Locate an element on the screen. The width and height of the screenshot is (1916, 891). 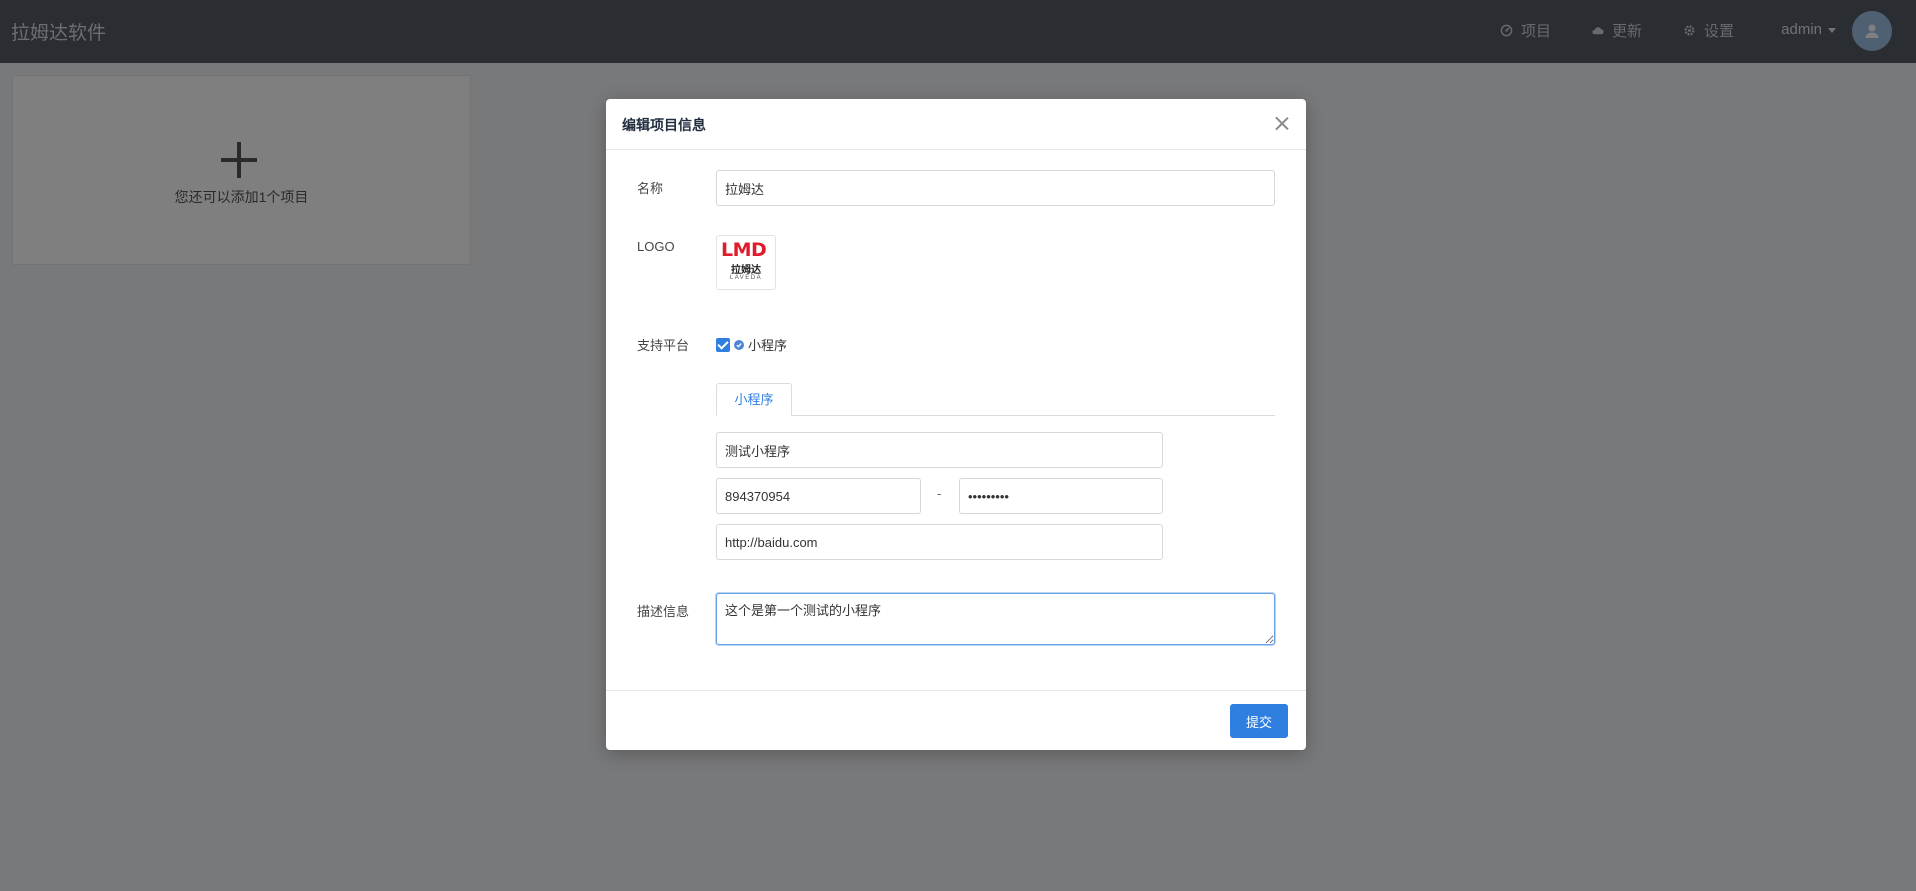
submit-button: 提交 is located at coordinates (1259, 721).